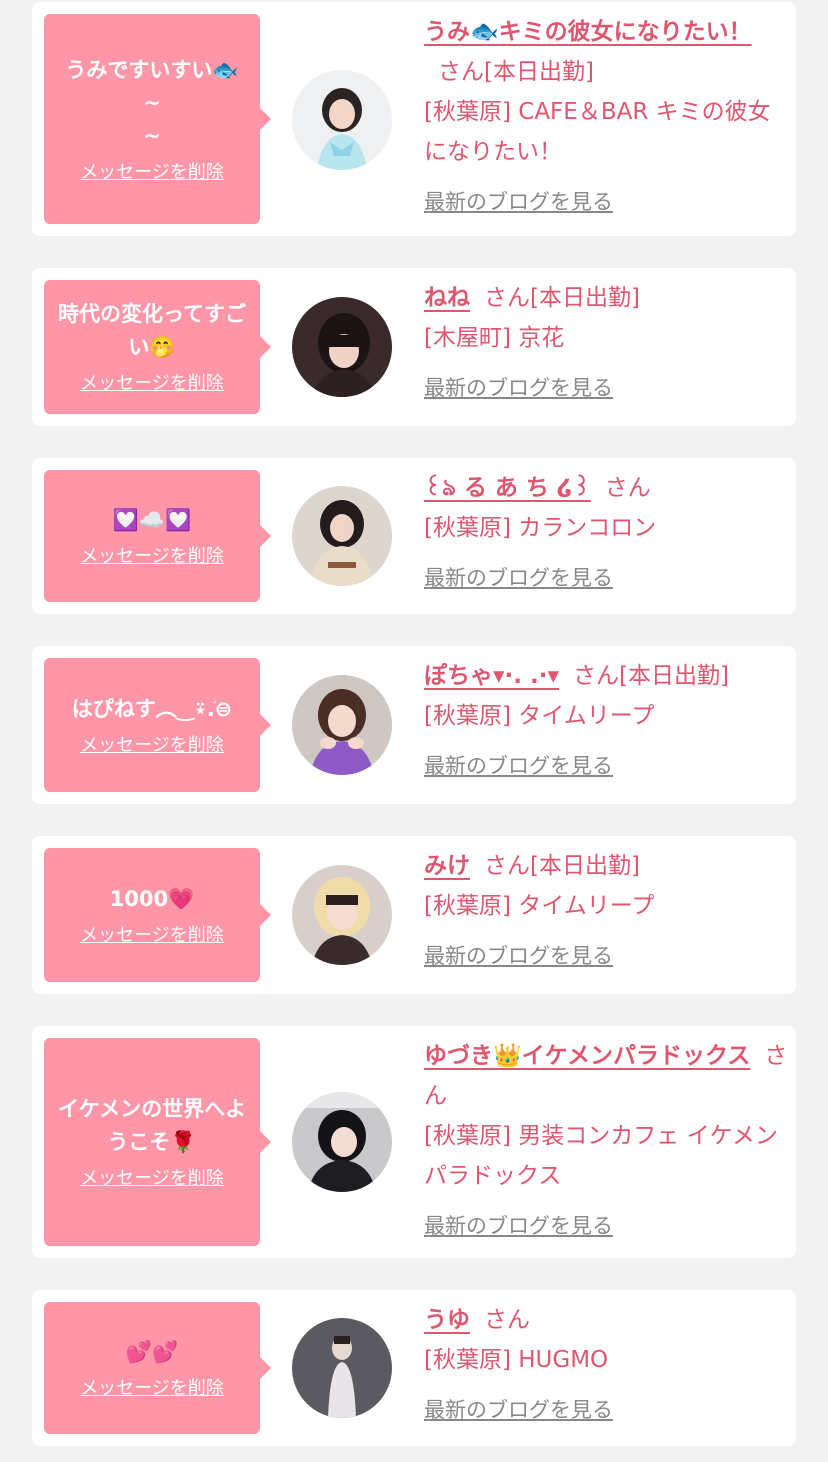 This screenshot has height=1462, width=828. What do you see at coordinates (447, 298) in the screenshot?
I see `cast-name-link: ねね` at bounding box center [447, 298].